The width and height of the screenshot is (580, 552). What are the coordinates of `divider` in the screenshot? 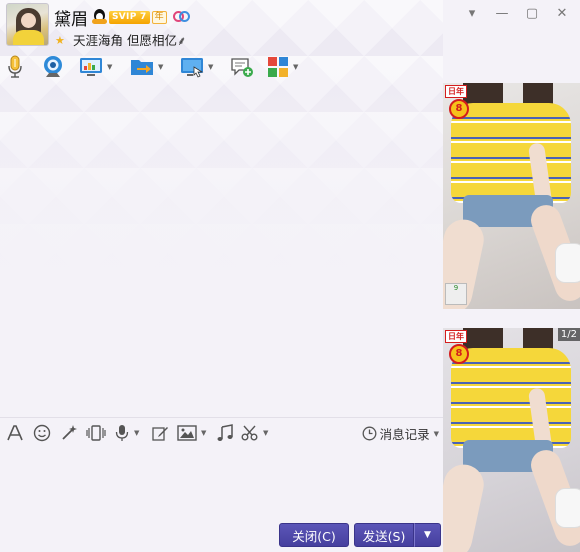 It's located at (221, 417).